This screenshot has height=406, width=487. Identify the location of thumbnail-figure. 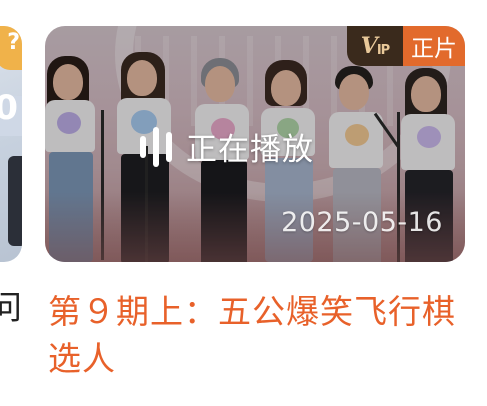
(15, 201).